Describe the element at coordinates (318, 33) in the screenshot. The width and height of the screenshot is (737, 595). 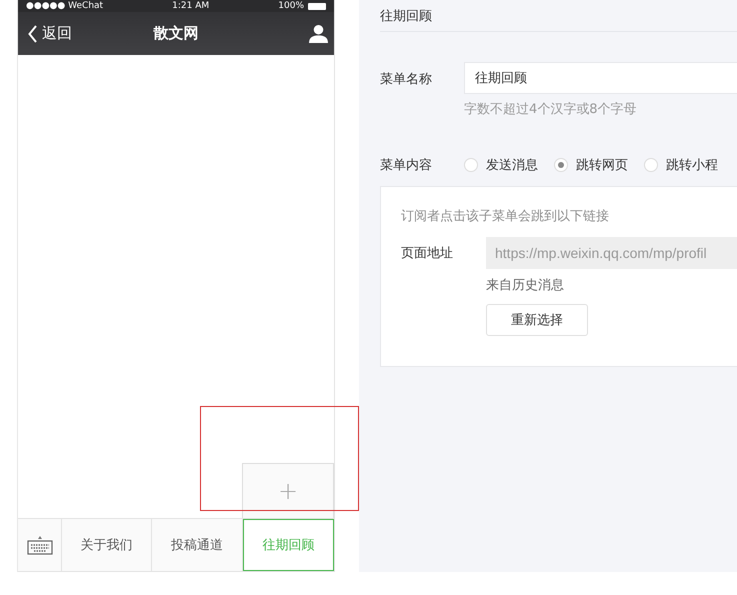
I see `person-icon` at that location.